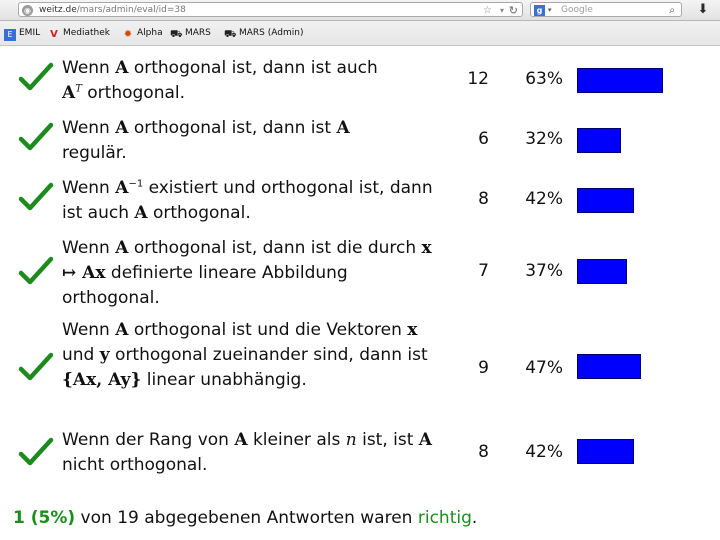  What do you see at coordinates (30, 33) in the screenshot?
I see `bookmark-label: EMIL` at bounding box center [30, 33].